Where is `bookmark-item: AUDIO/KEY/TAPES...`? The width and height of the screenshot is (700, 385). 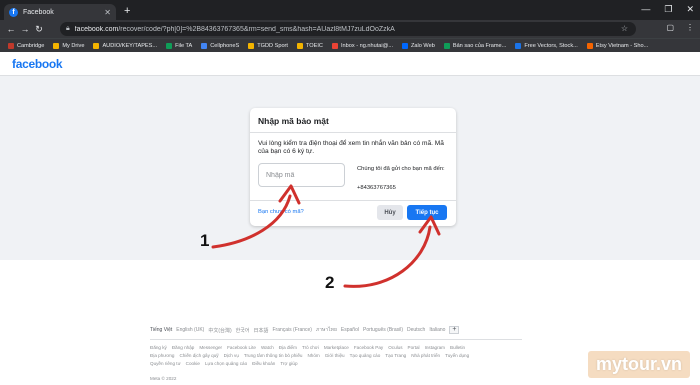 bookmark-item: AUDIO/KEY/TAPES... is located at coordinates (125, 45).